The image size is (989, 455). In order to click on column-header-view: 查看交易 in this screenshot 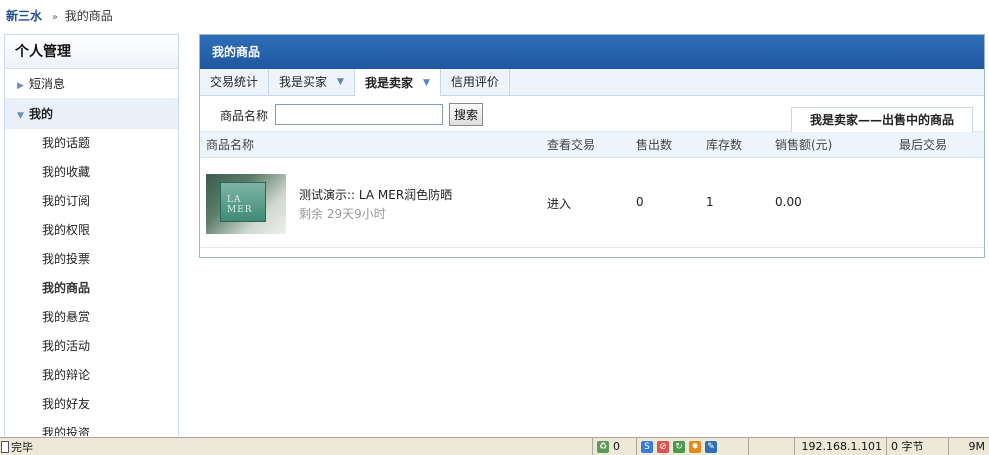, I will do `click(571, 145)`.